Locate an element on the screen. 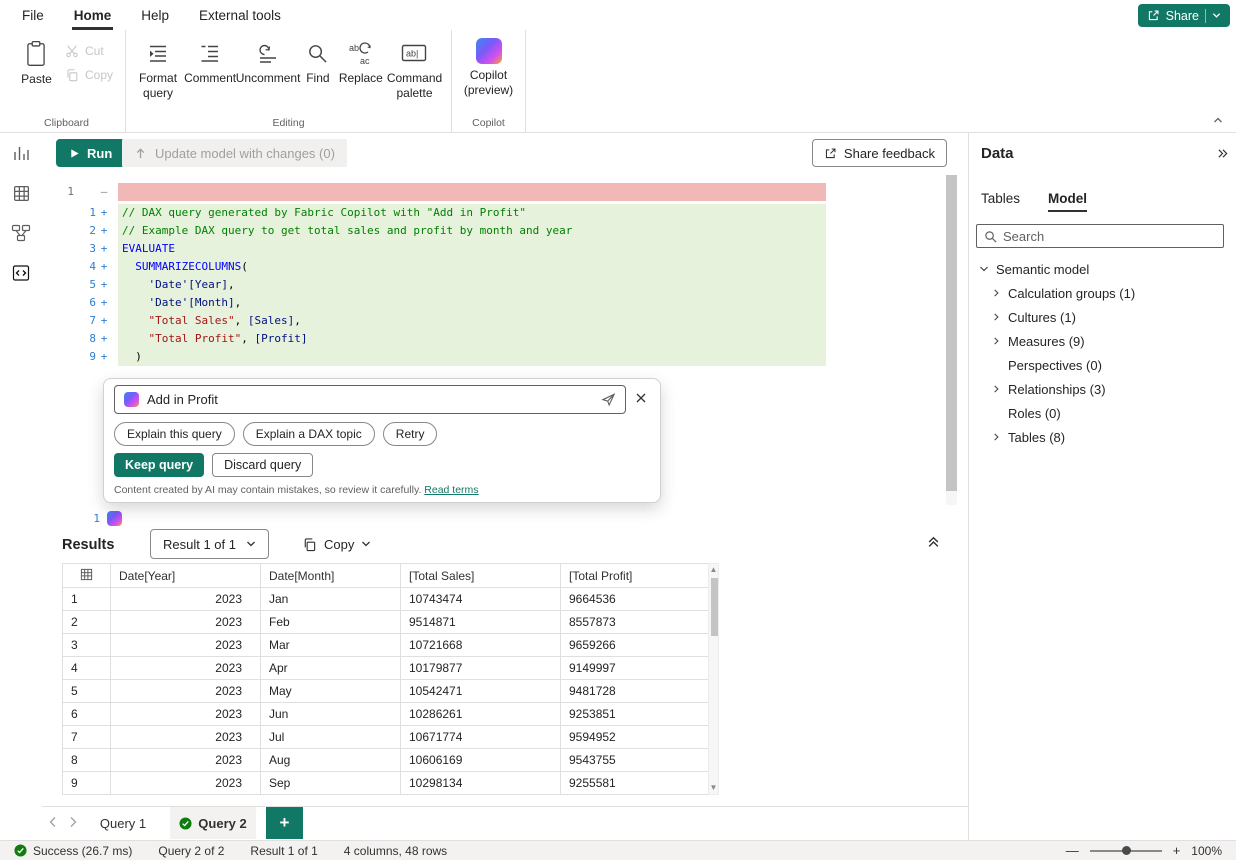 Image resolution: width=1236 pixels, height=860 pixels. tree-item-relationships: Relationships (3) is located at coordinates (1102, 389).